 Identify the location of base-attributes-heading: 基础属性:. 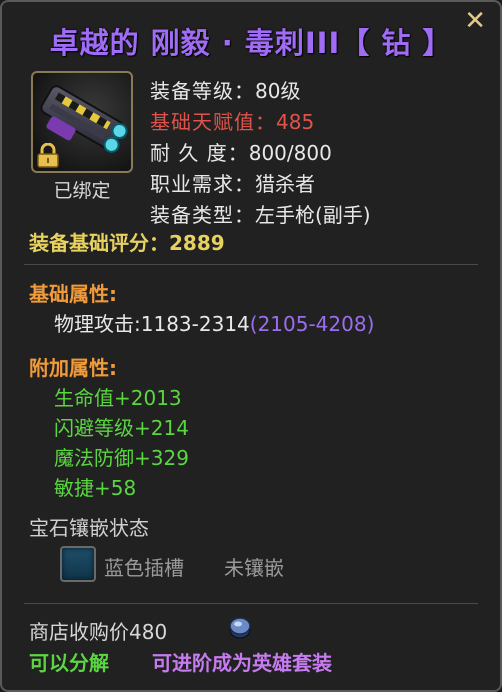
(73, 294).